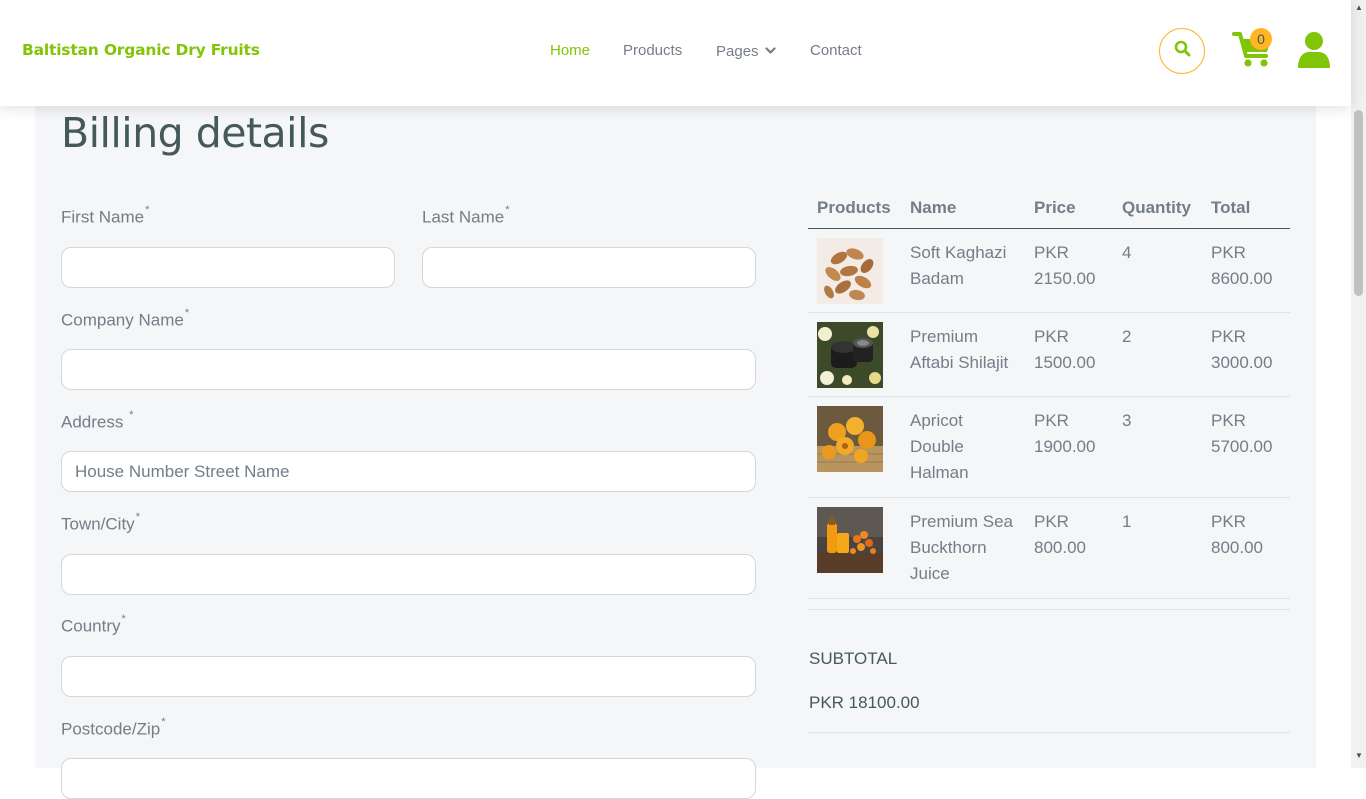  Describe the element at coordinates (141, 50) in the screenshot. I see `brand-logo: Baltistan Organic Dry Fruits` at that location.